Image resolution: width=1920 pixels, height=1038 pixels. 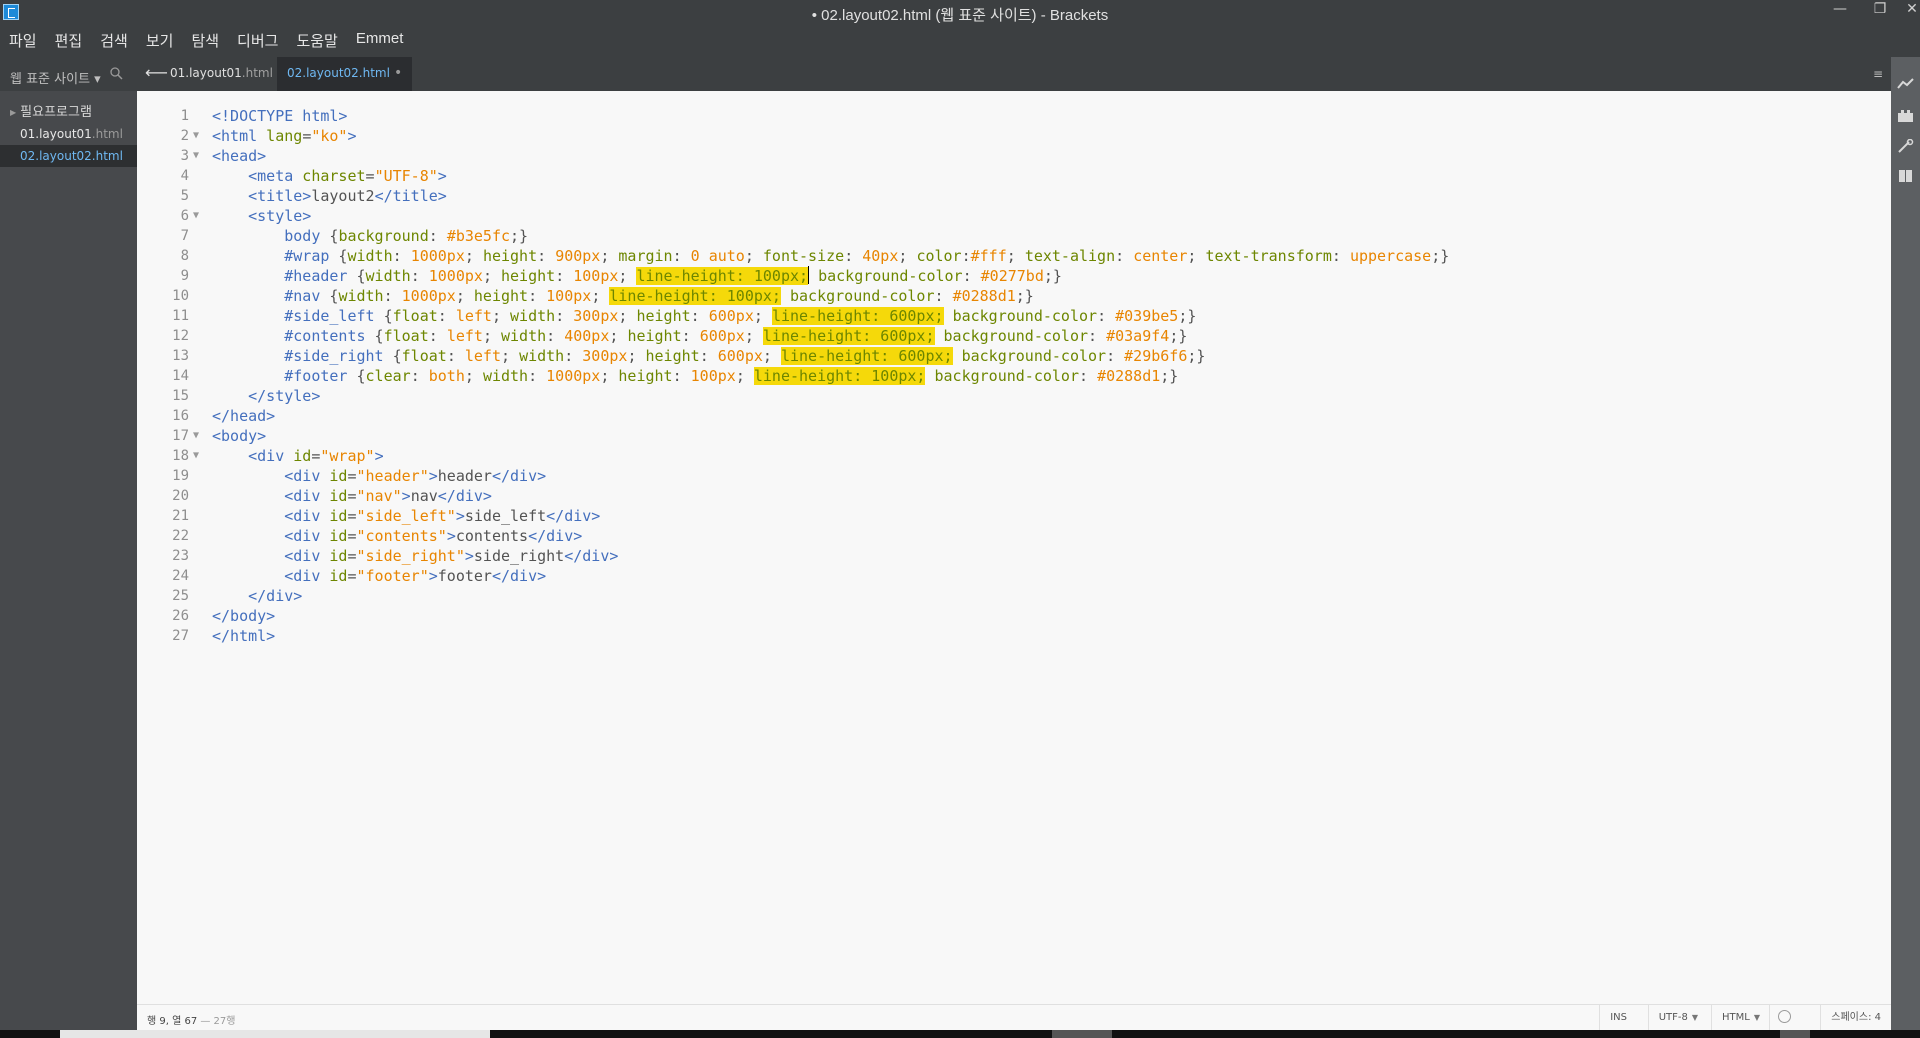 I want to click on menu-find: 검색, so click(x=114, y=39).